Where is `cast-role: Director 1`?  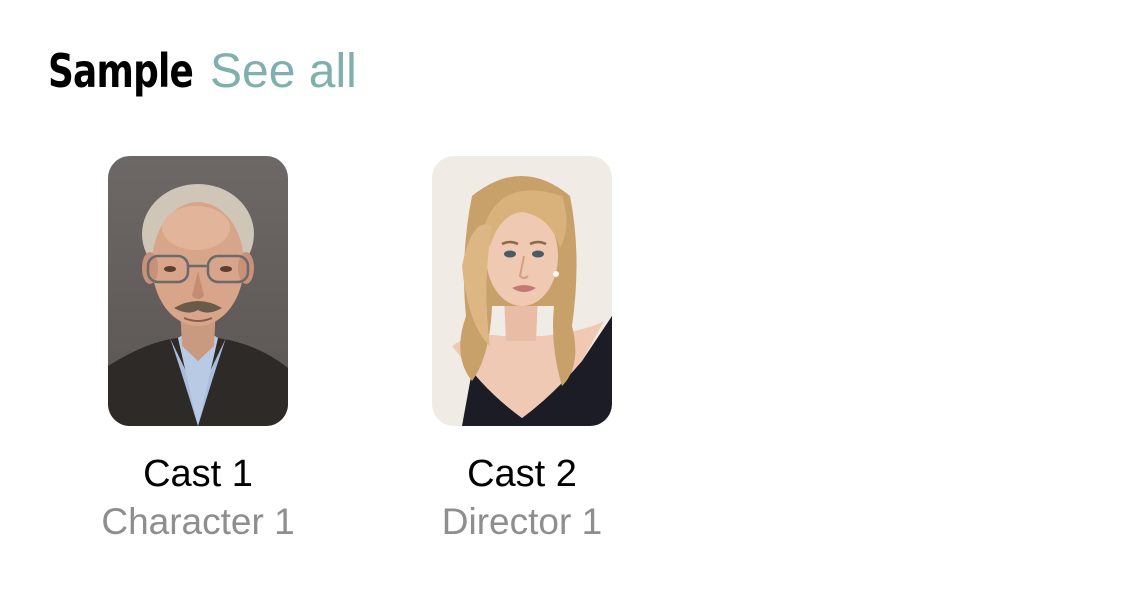
cast-role: Director 1 is located at coordinates (522, 521).